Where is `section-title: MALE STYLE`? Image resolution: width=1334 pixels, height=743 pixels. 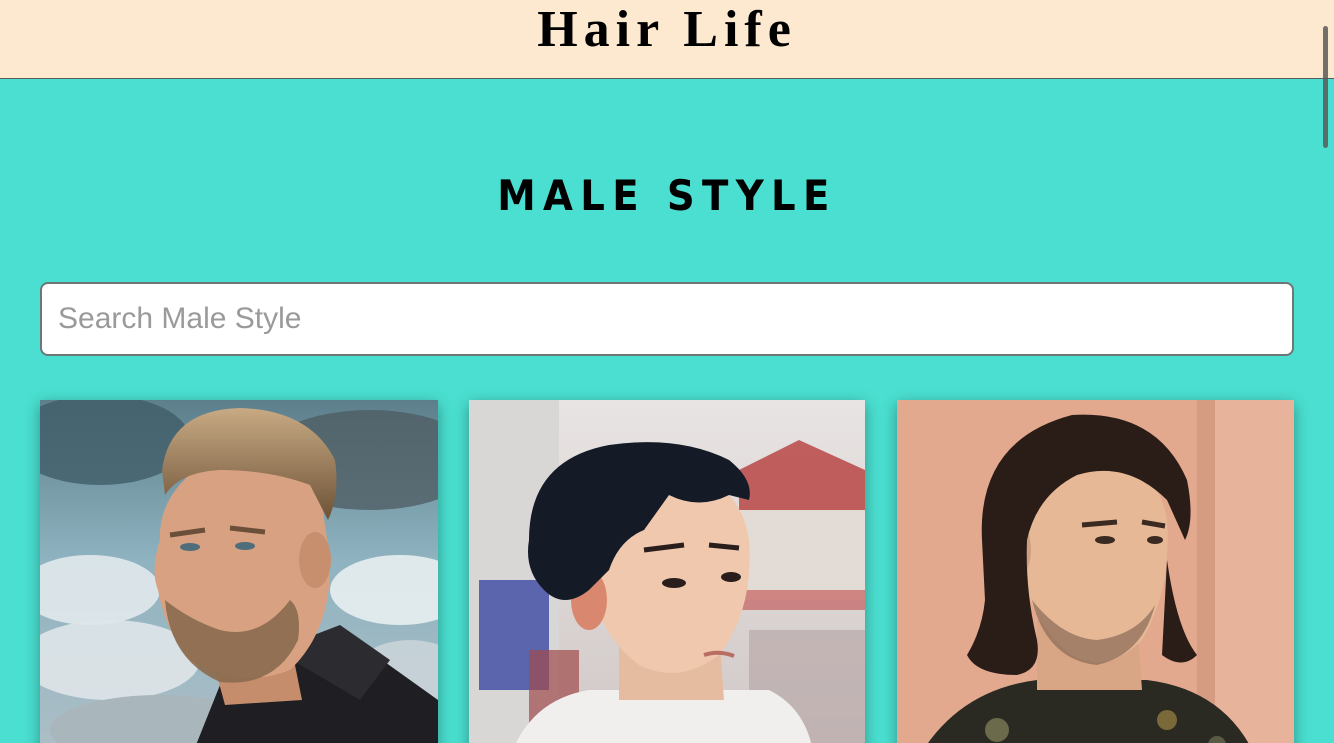 section-title: MALE STYLE is located at coordinates (667, 195).